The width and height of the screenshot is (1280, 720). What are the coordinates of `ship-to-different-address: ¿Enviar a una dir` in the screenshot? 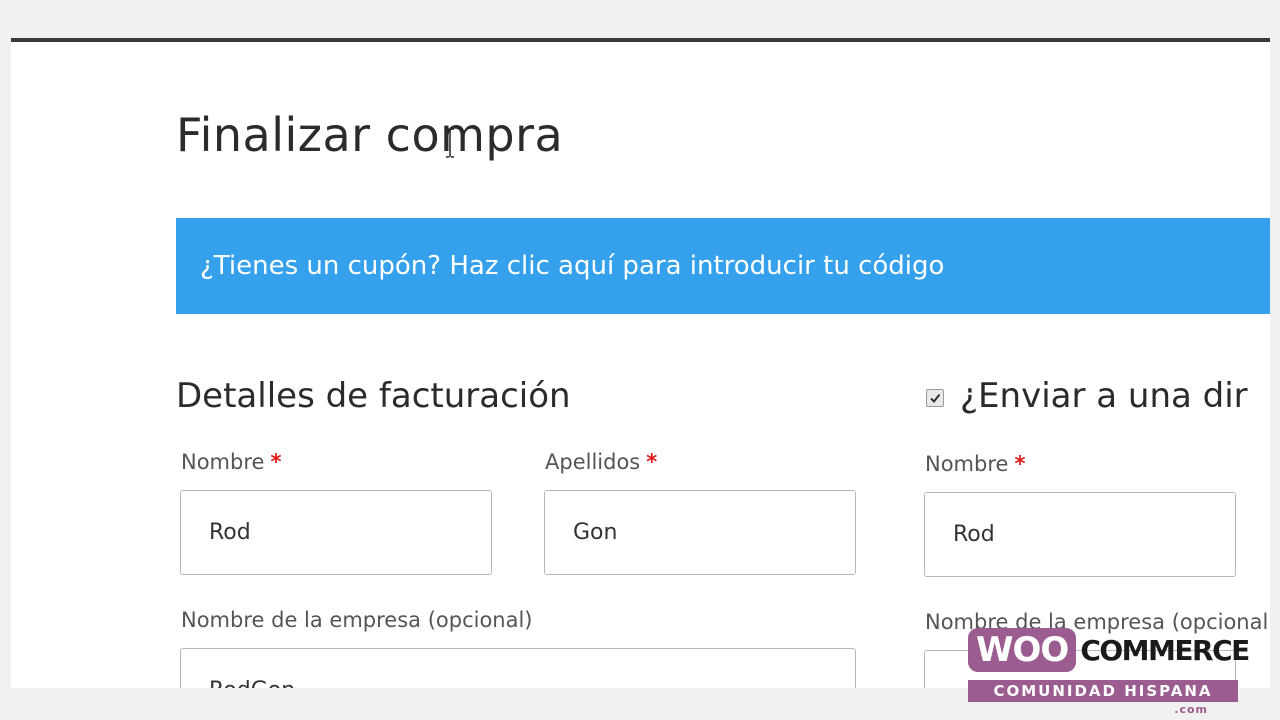 It's located at (1087, 396).